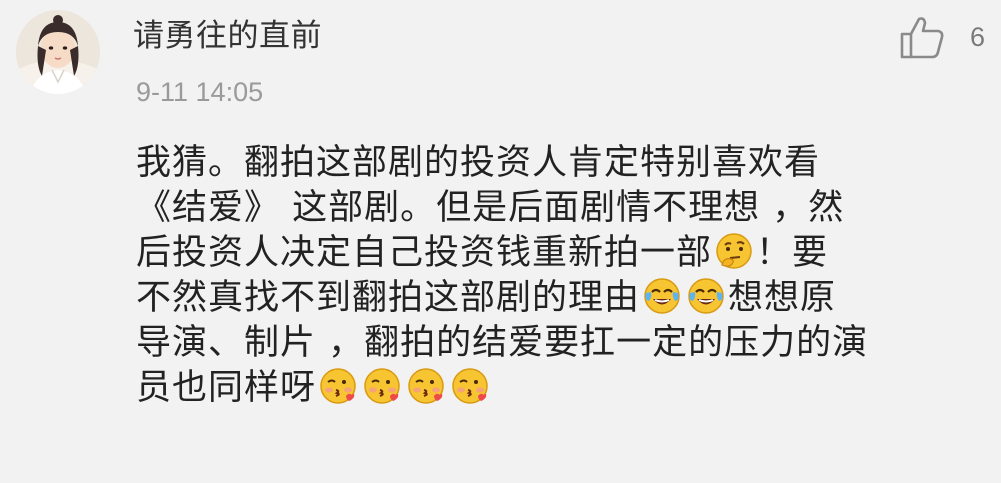 Image resolution: width=1001 pixels, height=483 pixels. I want to click on comment-text-segment: 导演、制片 ，翻拍的结爱要扛一定的压力的演, so click(502, 343).